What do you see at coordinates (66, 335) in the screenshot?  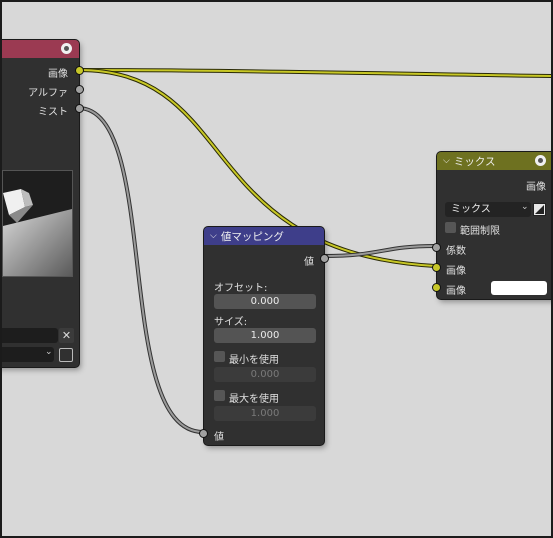 I see `clear-x-icon: ✕` at bounding box center [66, 335].